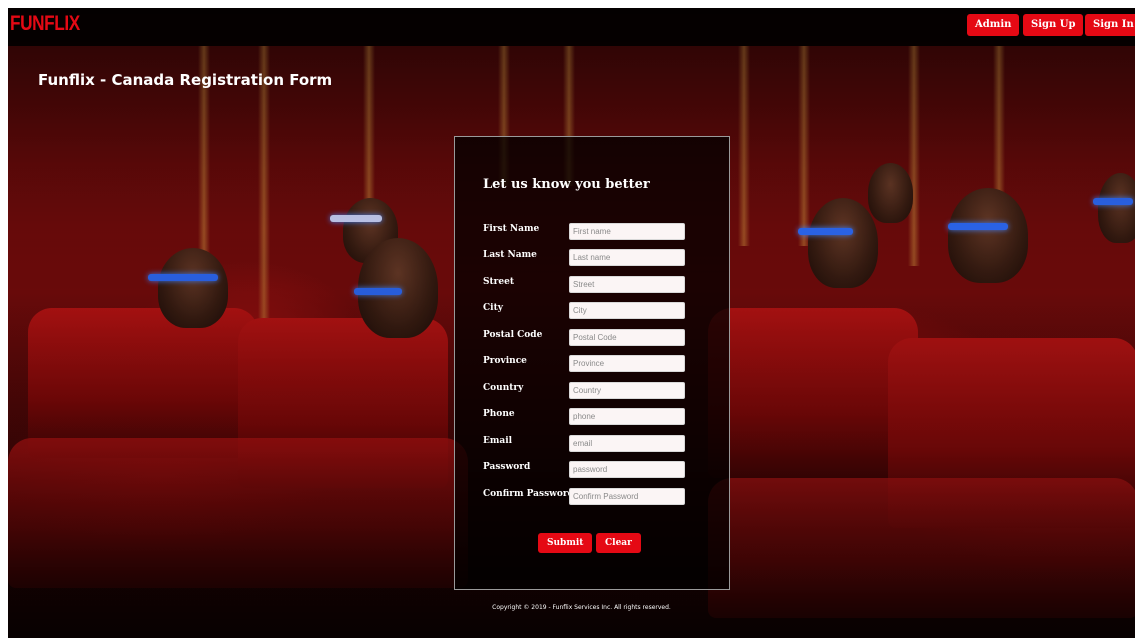 This screenshot has width=1135, height=638. Describe the element at coordinates (627, 496) in the screenshot. I see `confirm-password-input` at that location.